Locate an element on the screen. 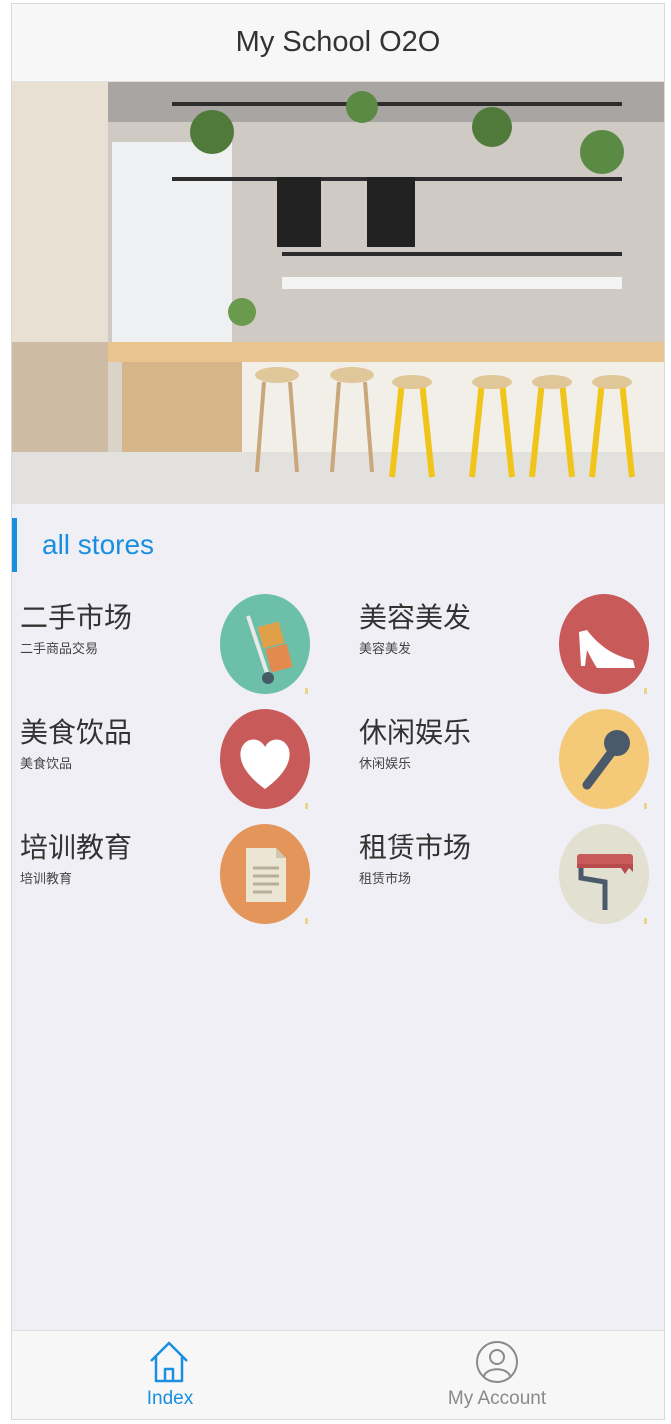  category-subtitle: 美食饮品 is located at coordinates (46, 763).